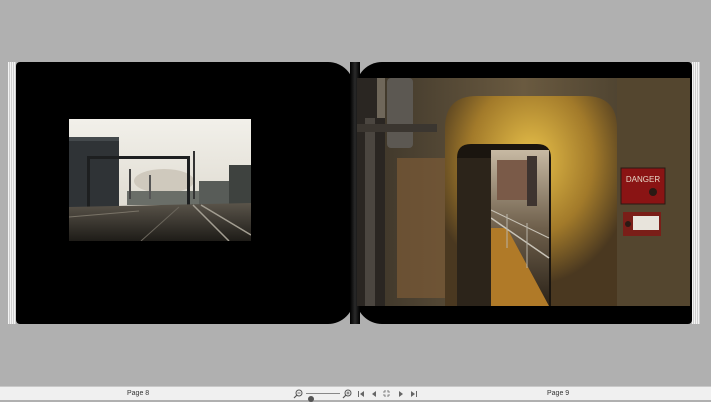  What do you see at coordinates (138, 393) in the screenshot?
I see `left-page-number: Page 8` at bounding box center [138, 393].